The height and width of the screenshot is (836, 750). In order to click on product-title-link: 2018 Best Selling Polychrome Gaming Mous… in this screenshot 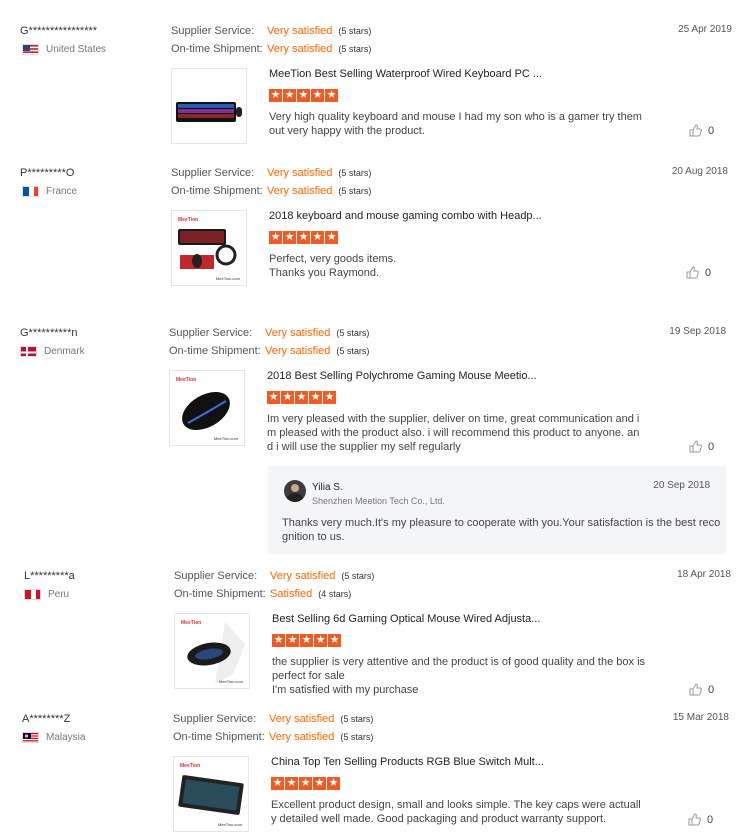, I will do `click(402, 376)`.